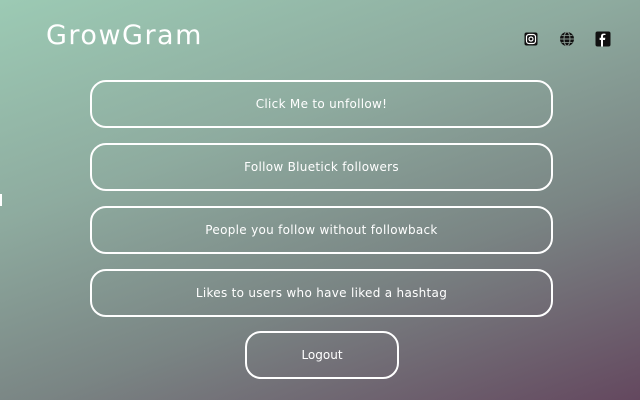 The width and height of the screenshot is (640, 400). I want to click on app-title: GrowGram, so click(124, 35).